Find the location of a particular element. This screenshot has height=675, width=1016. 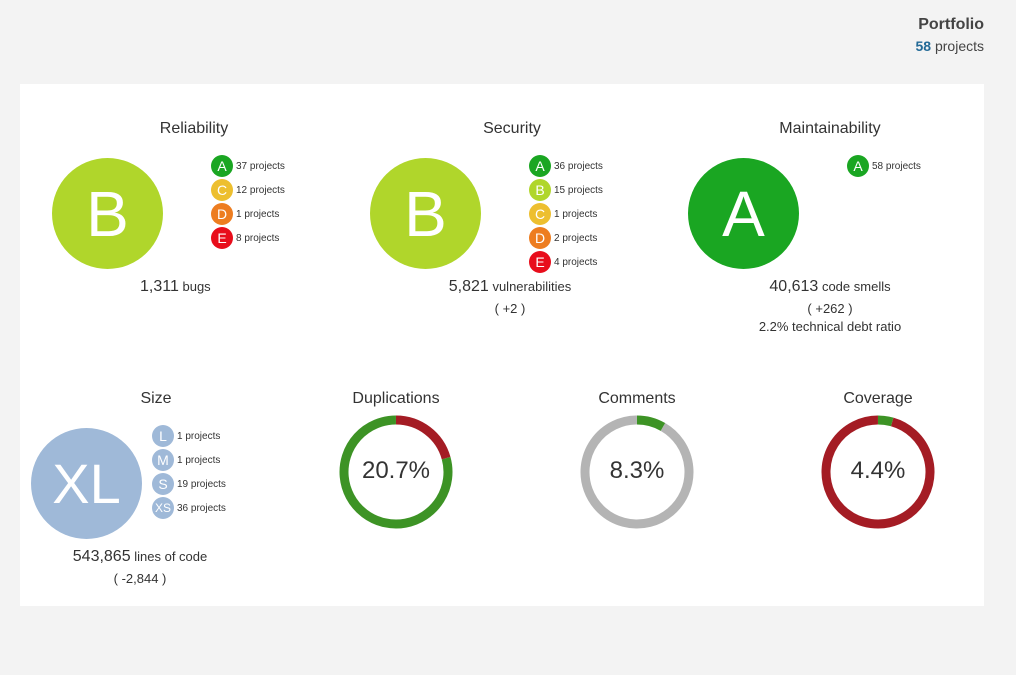

size-breakdown-item: S 19 projects is located at coordinates (189, 484).